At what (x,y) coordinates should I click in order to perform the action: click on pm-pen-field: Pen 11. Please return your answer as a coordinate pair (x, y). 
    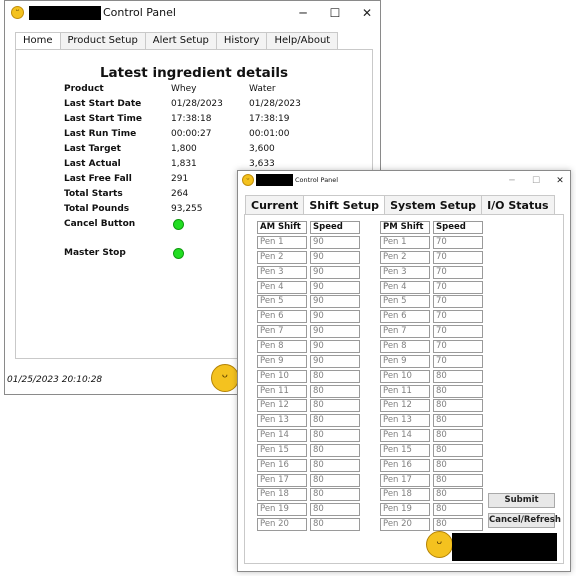
    Looking at the image, I should click on (405, 391).